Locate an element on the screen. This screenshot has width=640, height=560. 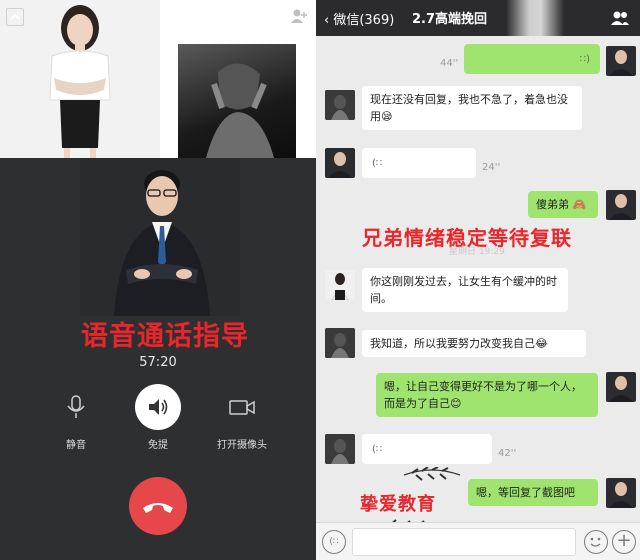
more-options-button: + is located at coordinates (624, 542).